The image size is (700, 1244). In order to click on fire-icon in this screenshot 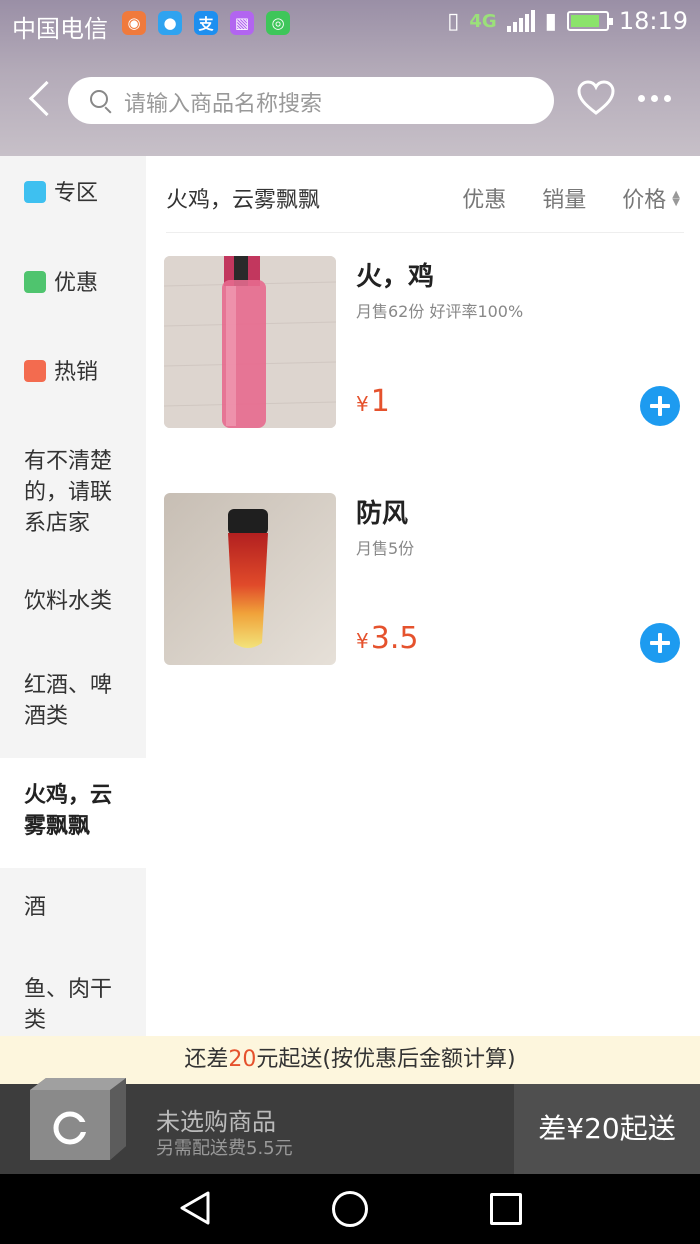, I will do `click(35, 371)`.